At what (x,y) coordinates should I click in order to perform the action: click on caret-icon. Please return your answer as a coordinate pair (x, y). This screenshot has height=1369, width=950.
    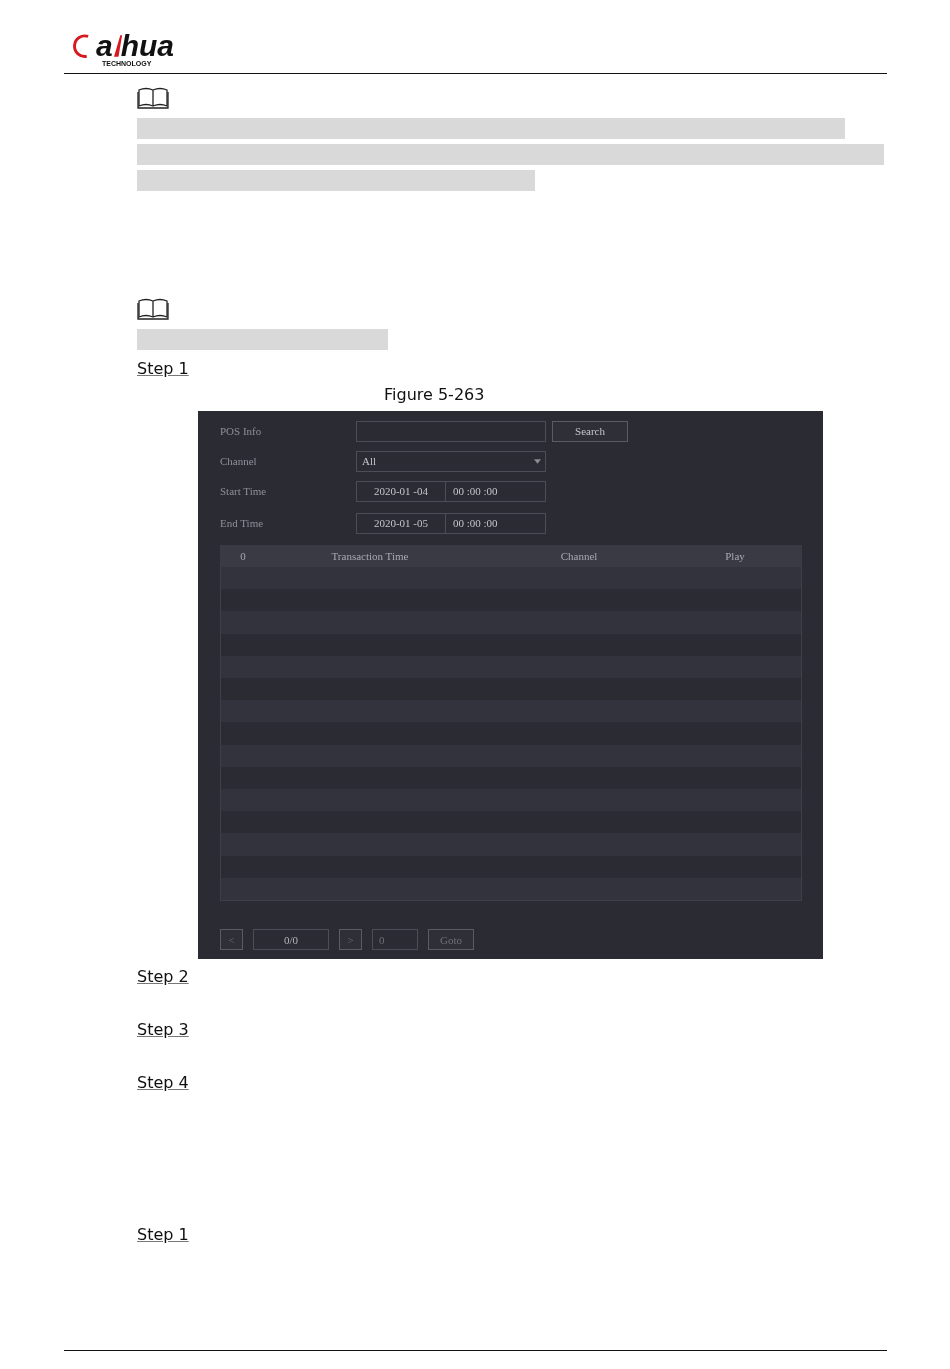
    Looking at the image, I should click on (537, 461).